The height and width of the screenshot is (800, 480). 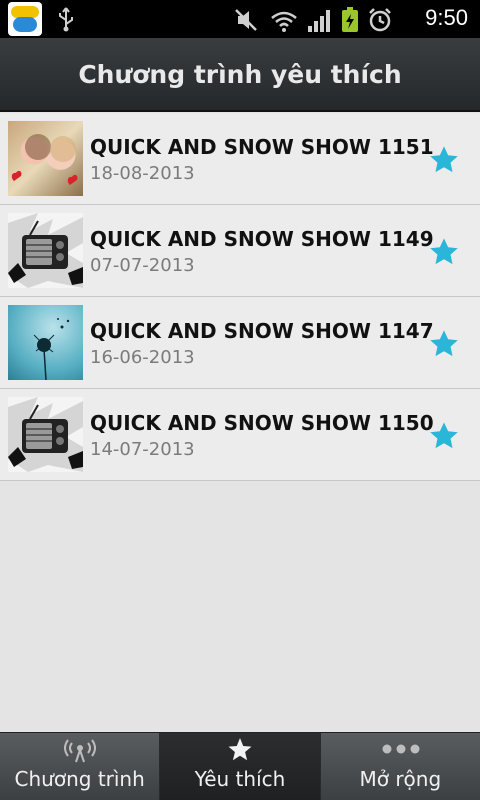 What do you see at coordinates (80, 766) in the screenshot?
I see `tab-programs: Chương trình` at bounding box center [80, 766].